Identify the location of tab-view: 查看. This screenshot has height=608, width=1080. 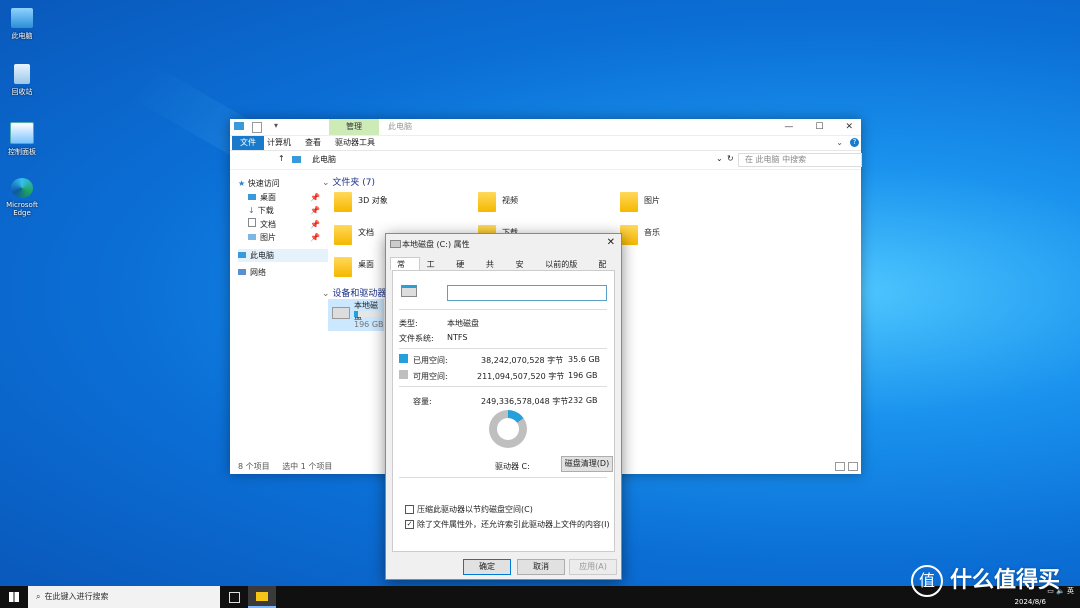
(313, 143).